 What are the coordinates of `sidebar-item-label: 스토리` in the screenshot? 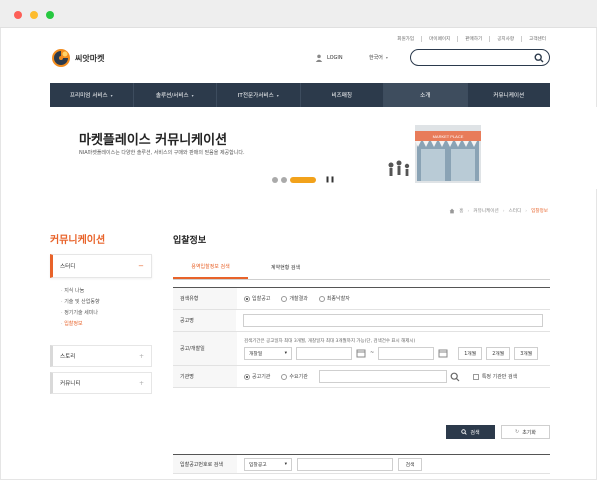 It's located at (68, 357).